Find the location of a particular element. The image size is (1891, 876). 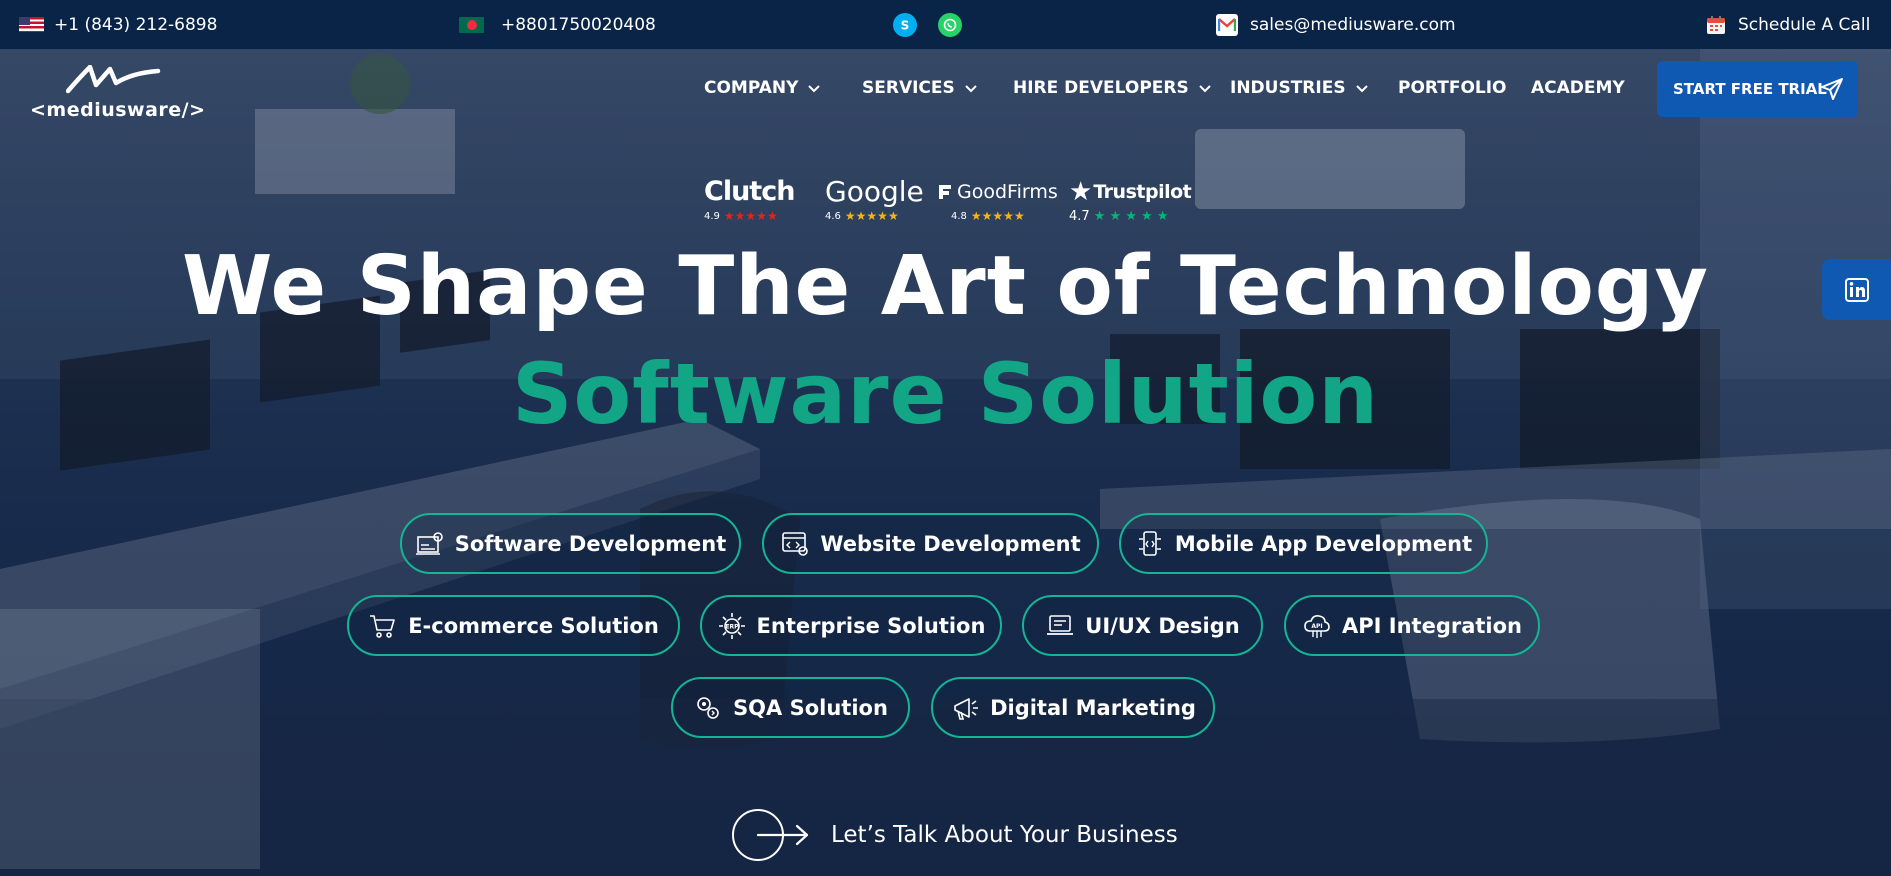

nav-services: SERVICES is located at coordinates (920, 88).